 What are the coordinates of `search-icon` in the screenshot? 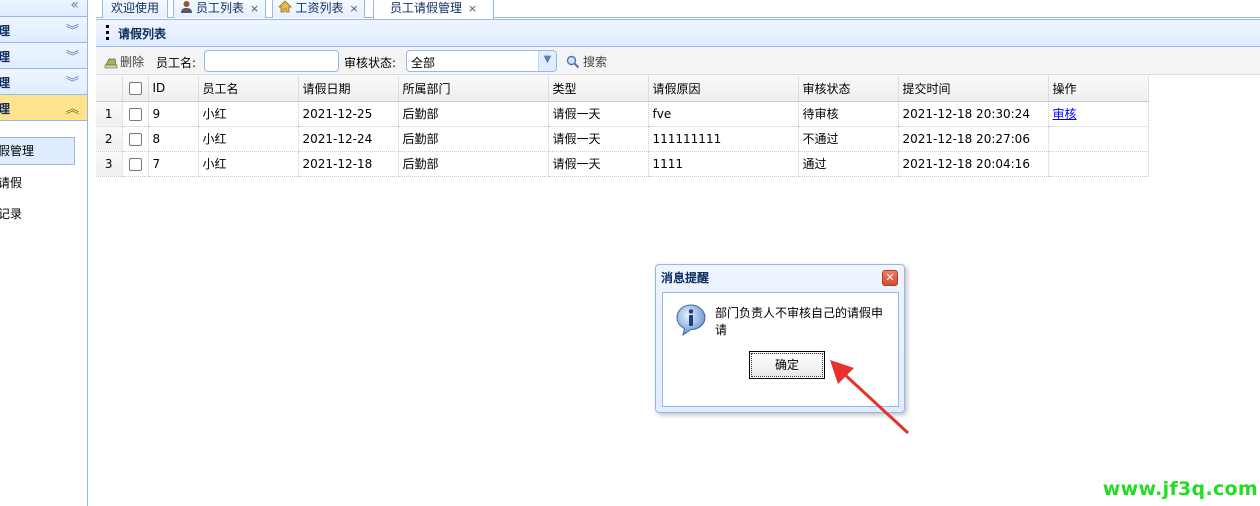 It's located at (573, 63).